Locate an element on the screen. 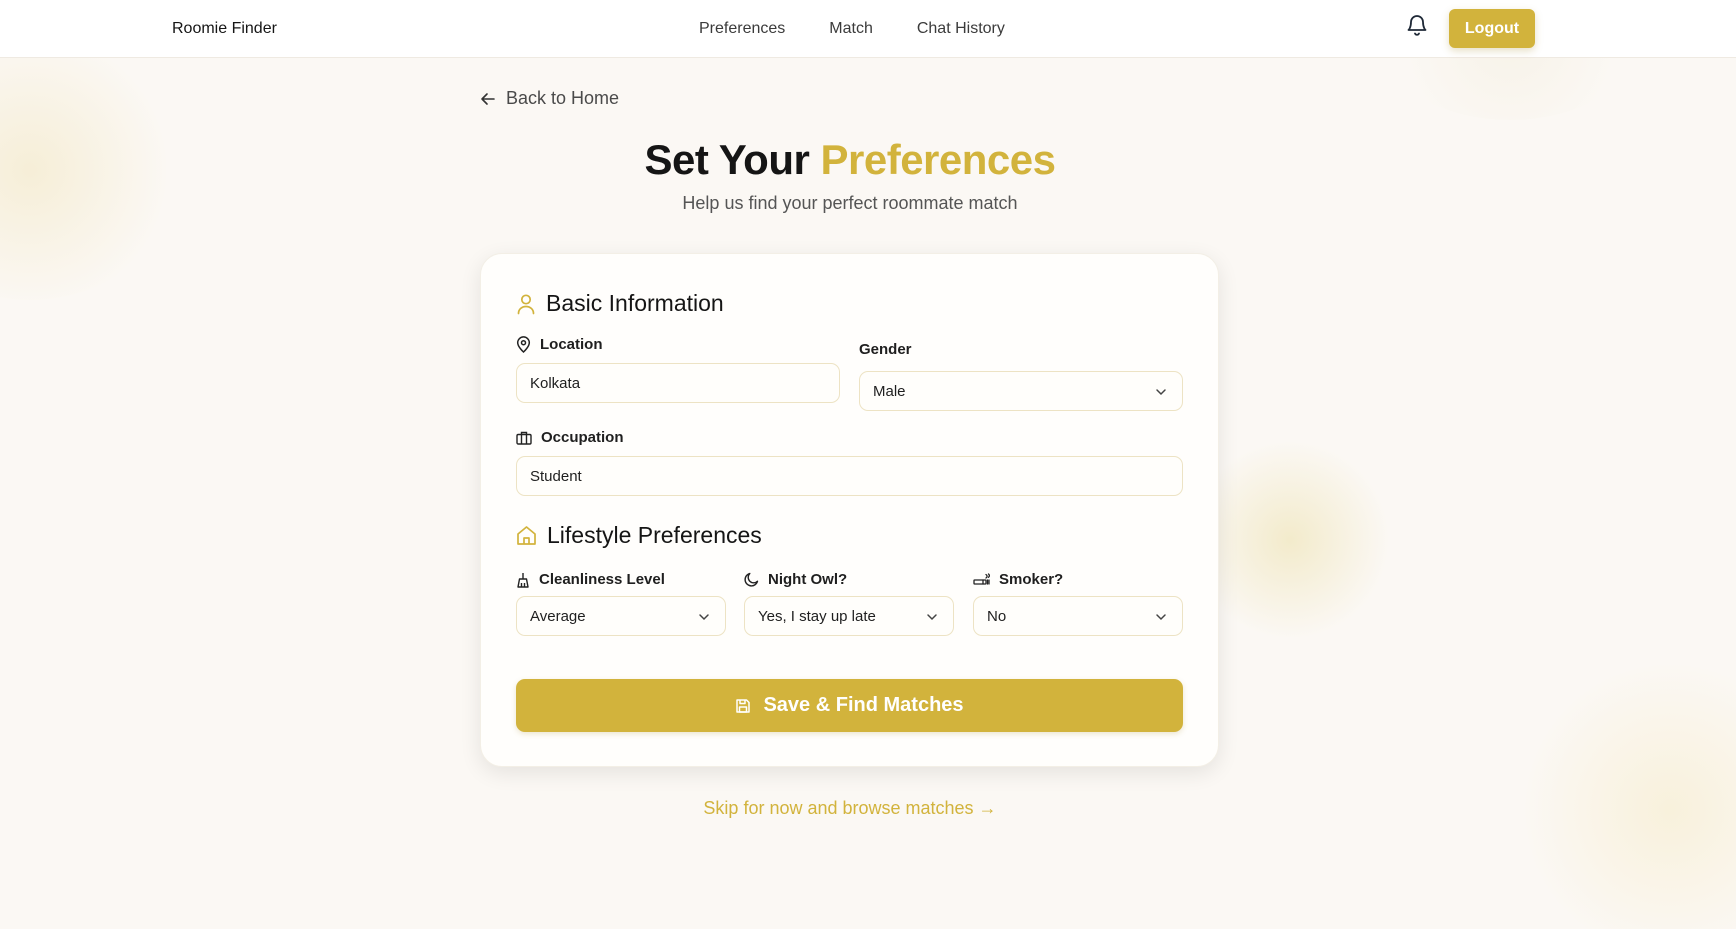  basic-info-heading: Basic Information is located at coordinates (620, 303).